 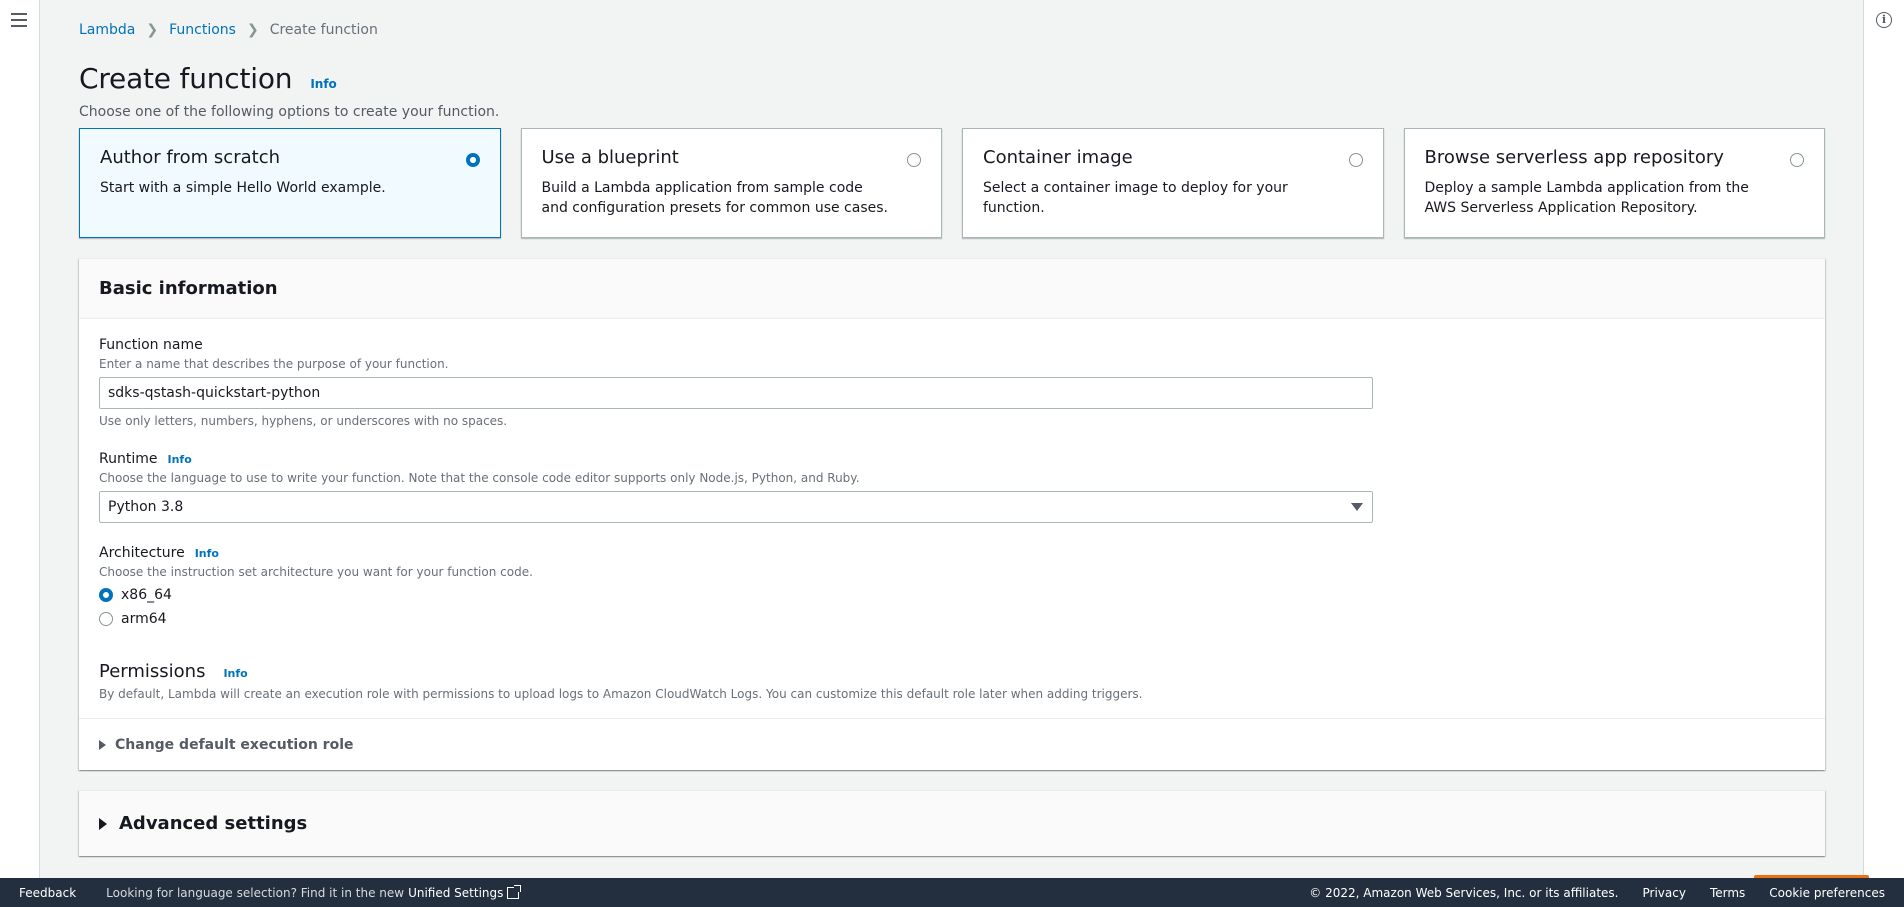 What do you see at coordinates (202, 30) in the screenshot?
I see `breadcrumb-functions: Functions` at bounding box center [202, 30].